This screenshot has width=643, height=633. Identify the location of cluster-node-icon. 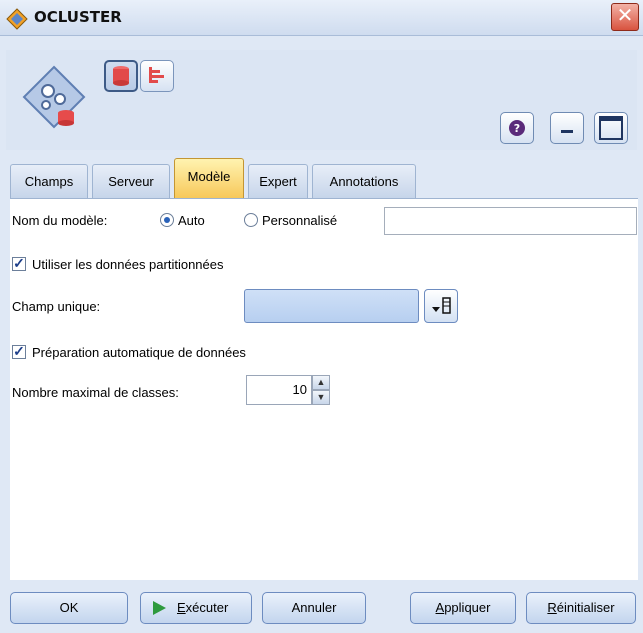
(54, 97).